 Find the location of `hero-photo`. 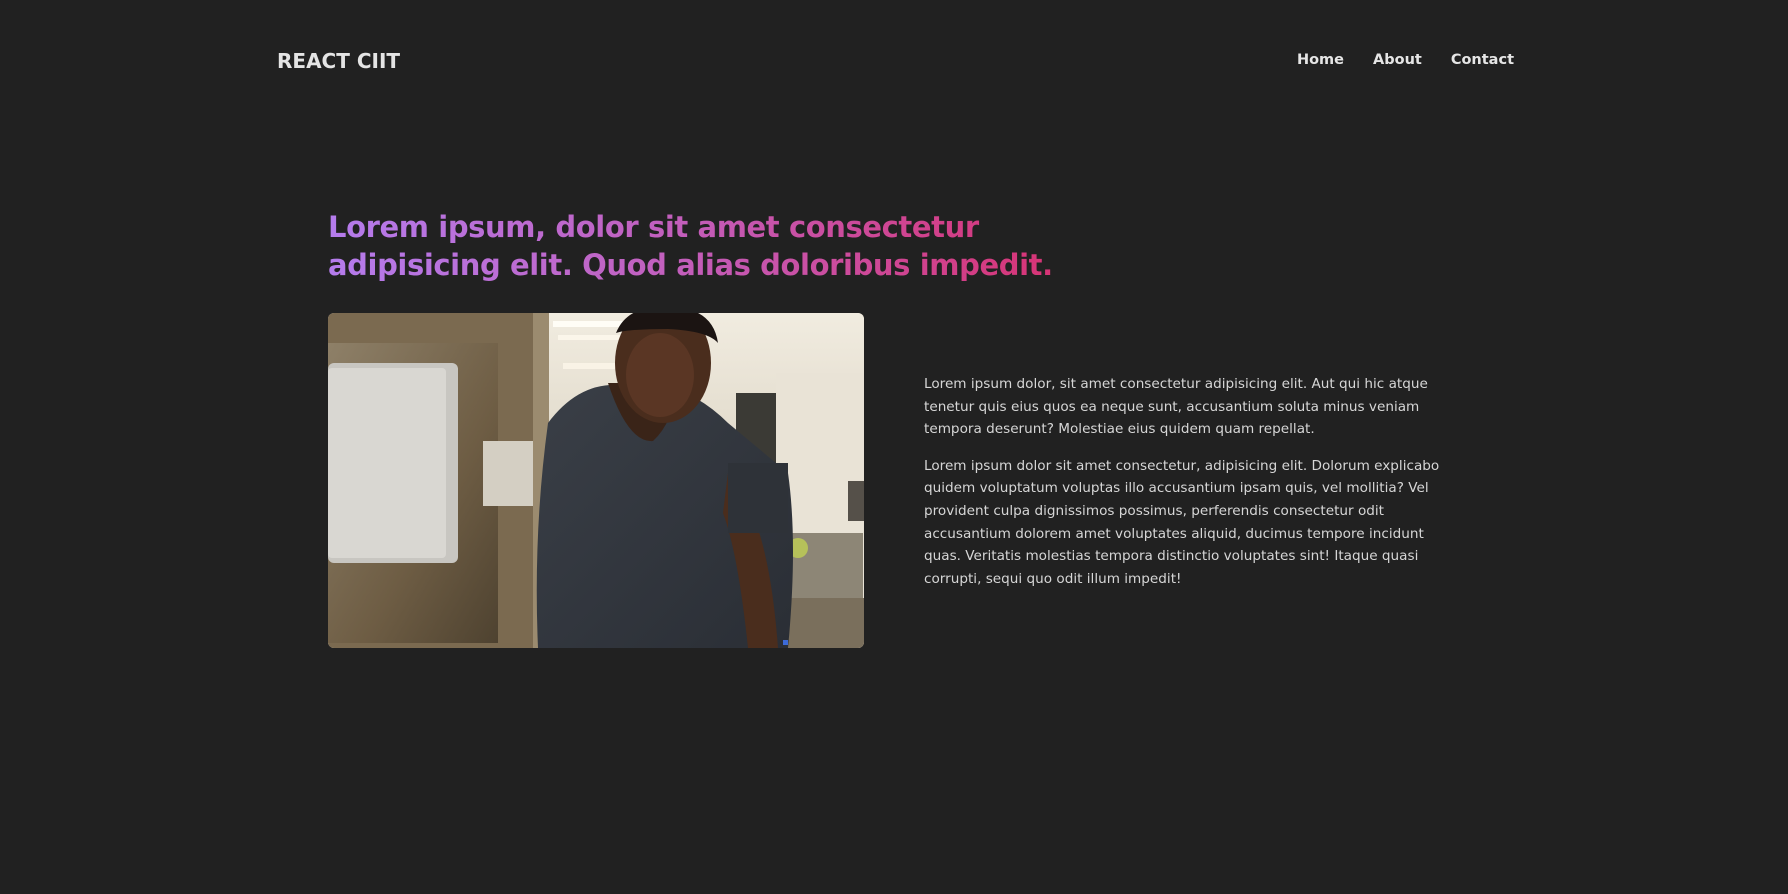

hero-photo is located at coordinates (596, 480).